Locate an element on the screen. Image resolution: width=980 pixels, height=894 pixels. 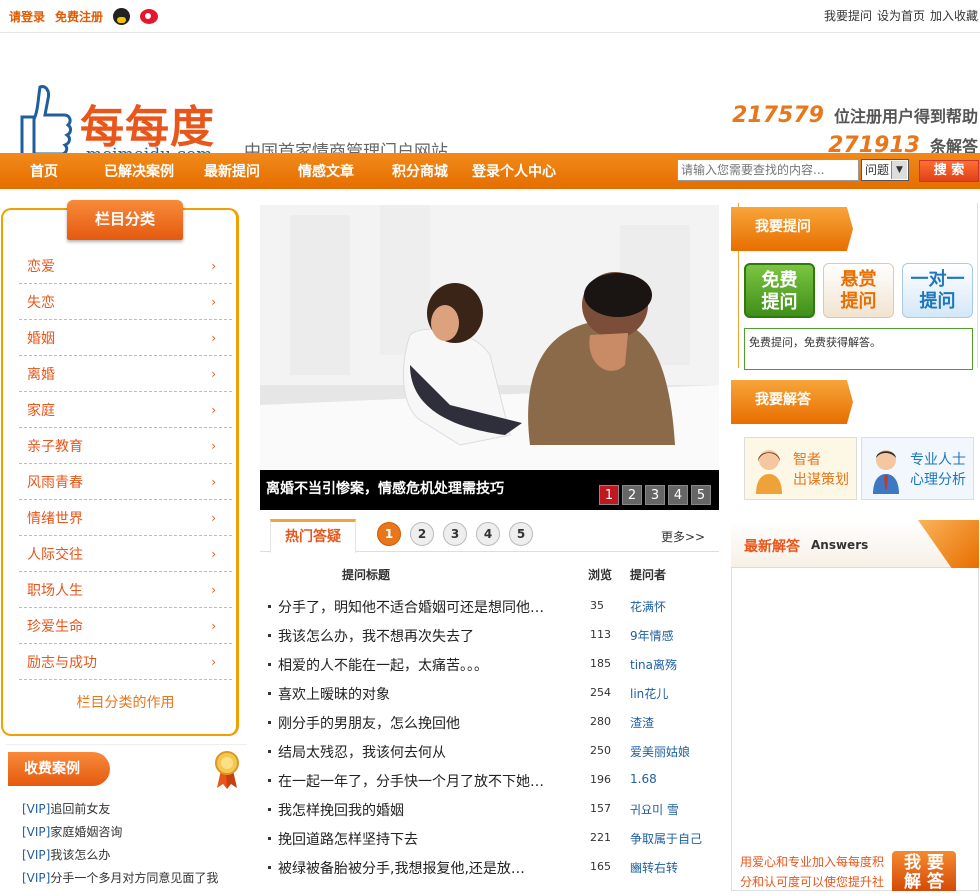
asker-link: 渣渣 is located at coordinates (642, 722).